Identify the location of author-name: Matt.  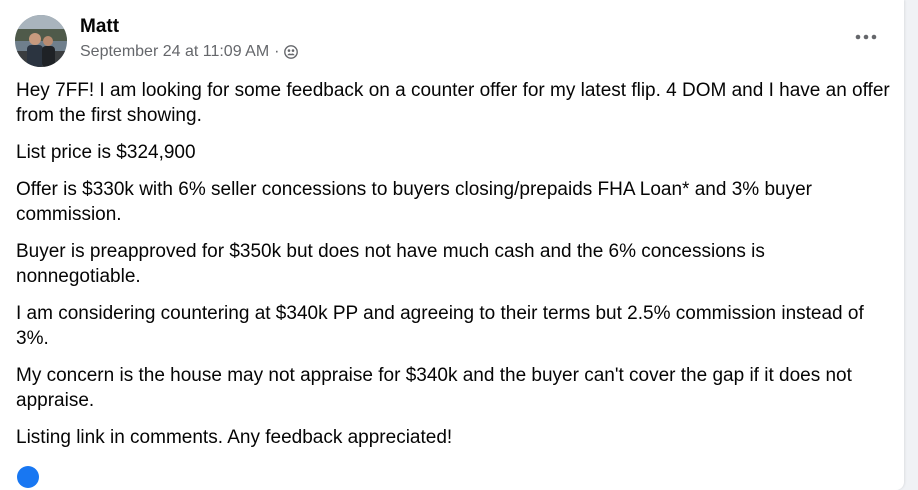
(99, 27).